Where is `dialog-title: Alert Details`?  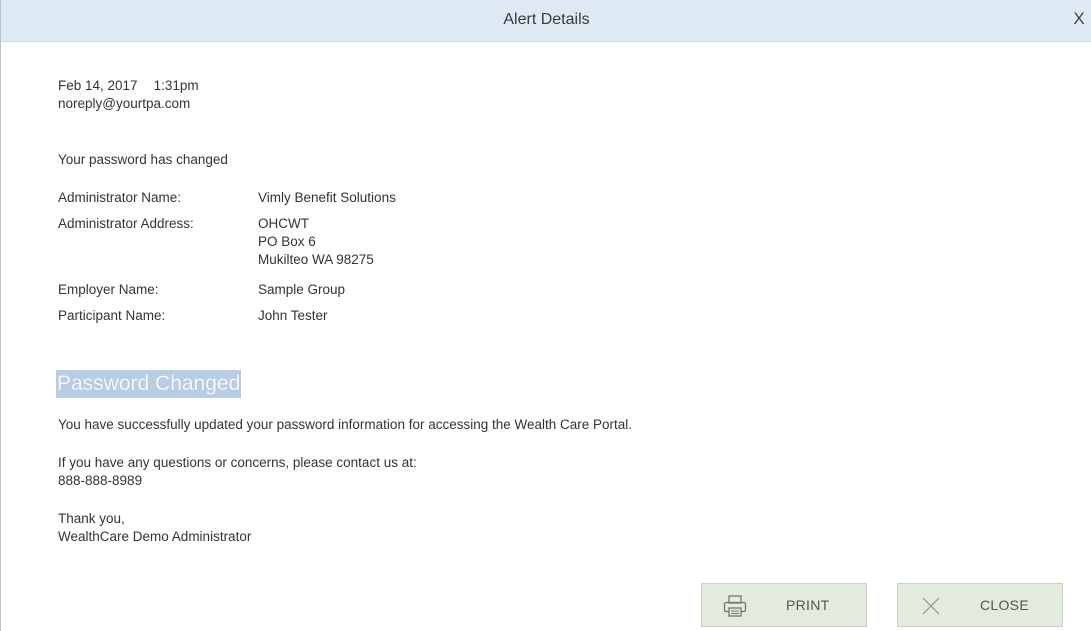 dialog-title: Alert Details is located at coordinates (546, 19).